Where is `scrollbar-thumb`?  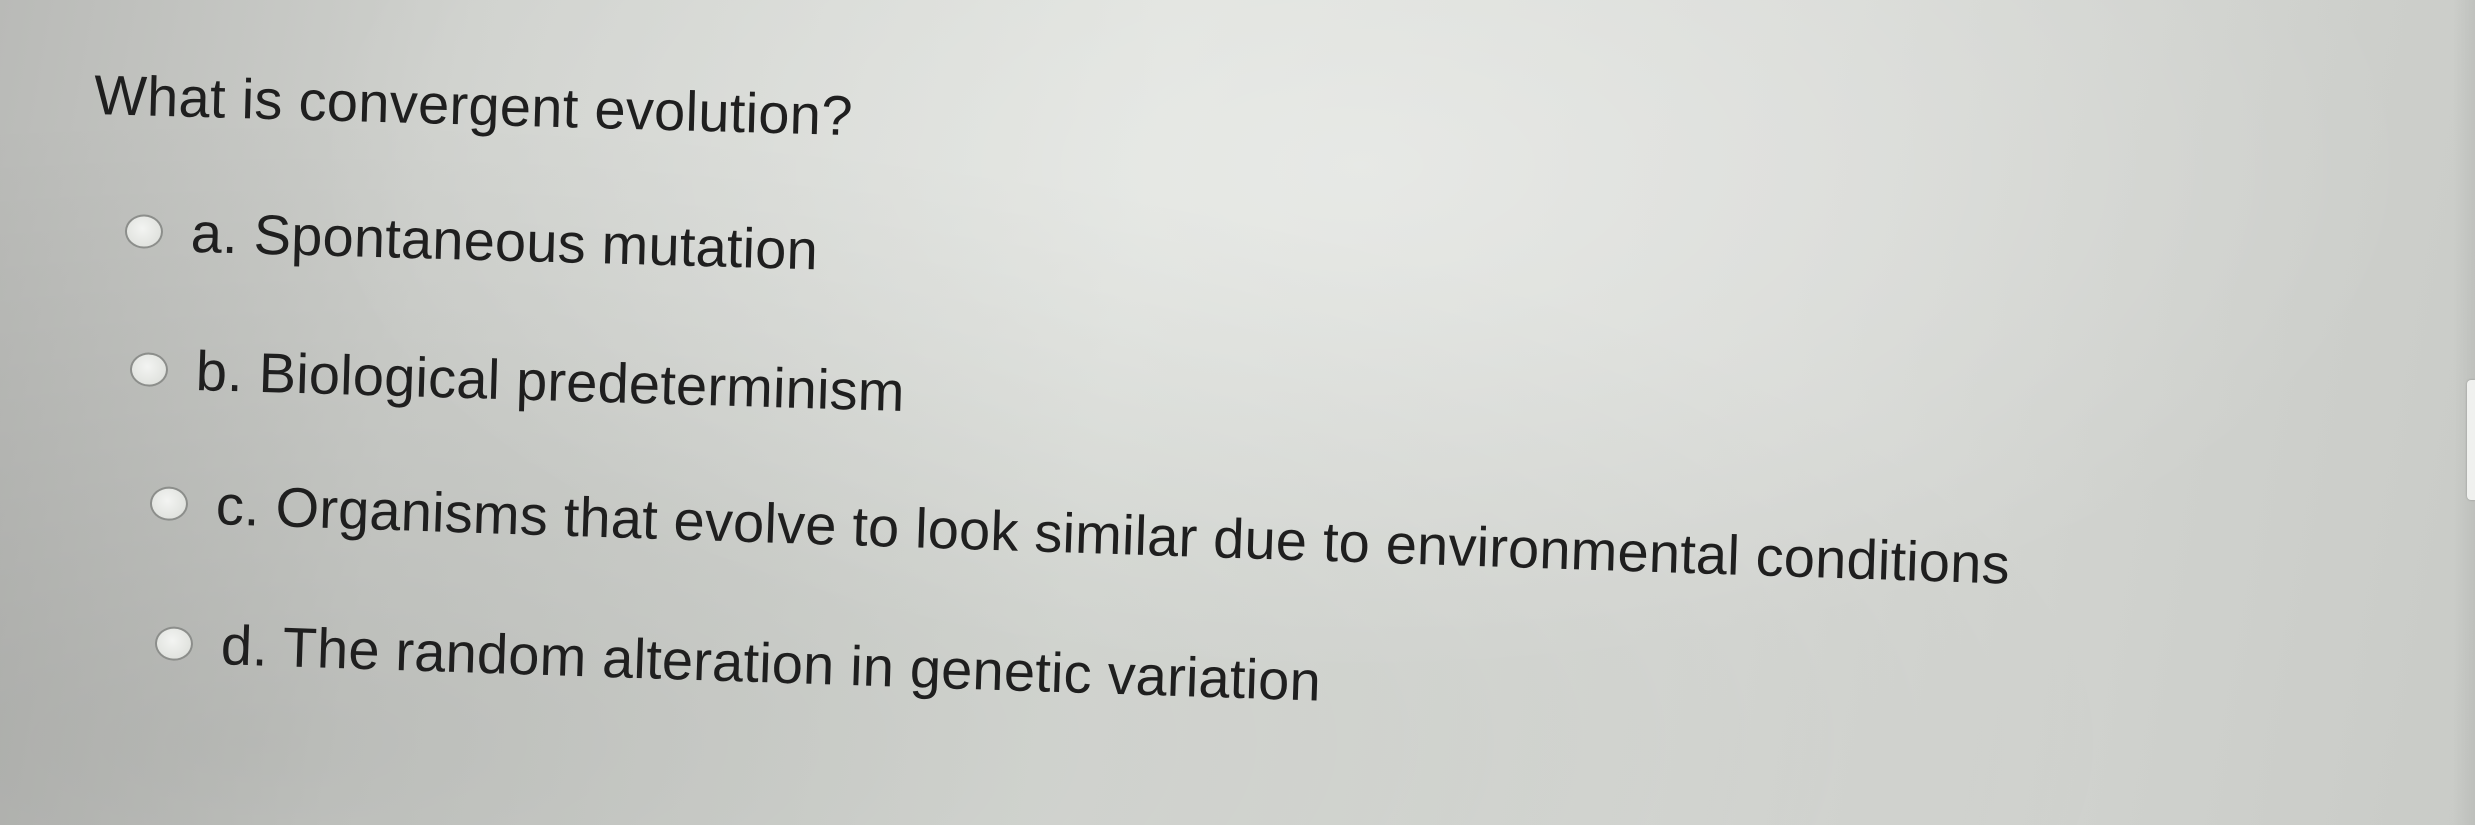 scrollbar-thumb is located at coordinates (2471, 440).